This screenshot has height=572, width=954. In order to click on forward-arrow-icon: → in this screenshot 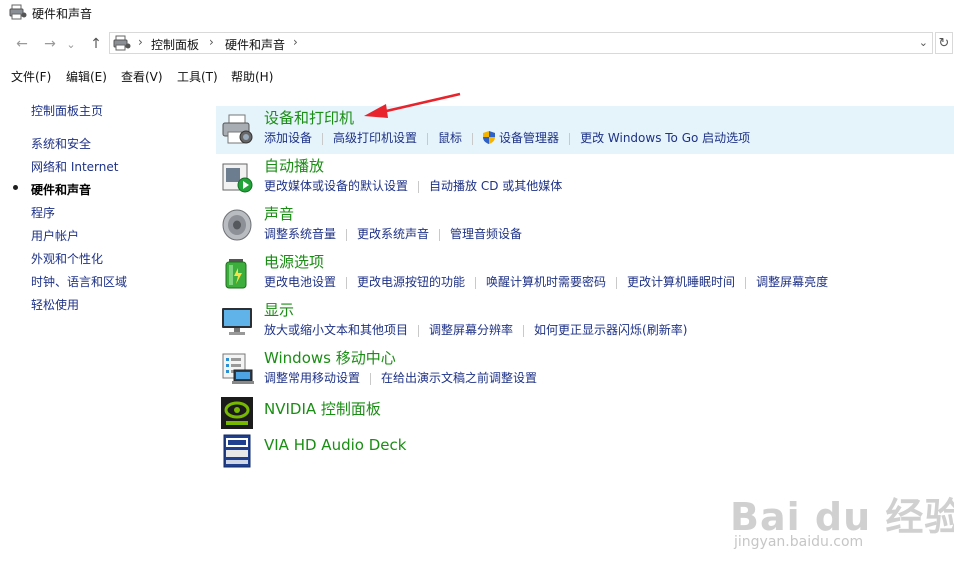, I will do `click(50, 44)`.